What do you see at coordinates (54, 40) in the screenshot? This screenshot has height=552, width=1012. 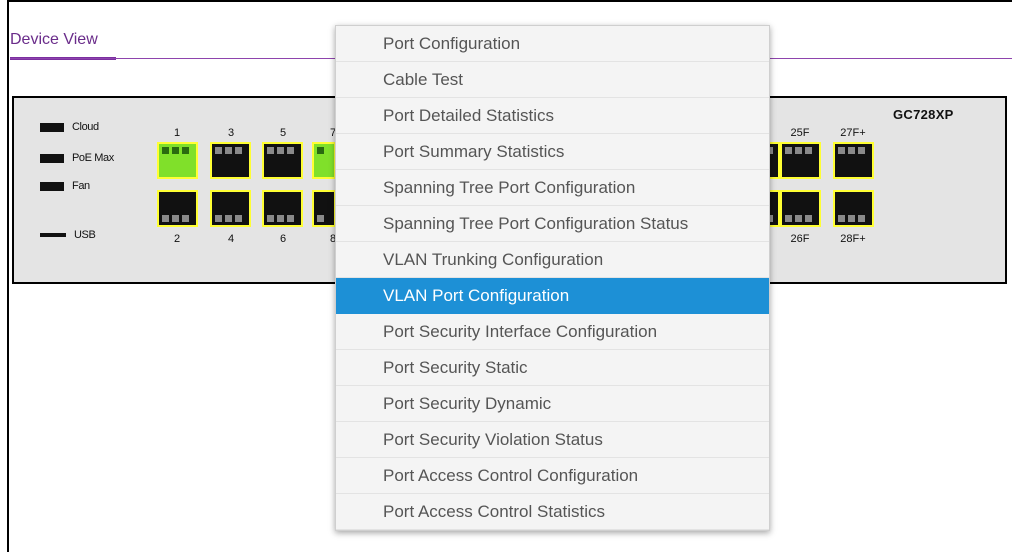 I see `device-view-tab: Device View` at bounding box center [54, 40].